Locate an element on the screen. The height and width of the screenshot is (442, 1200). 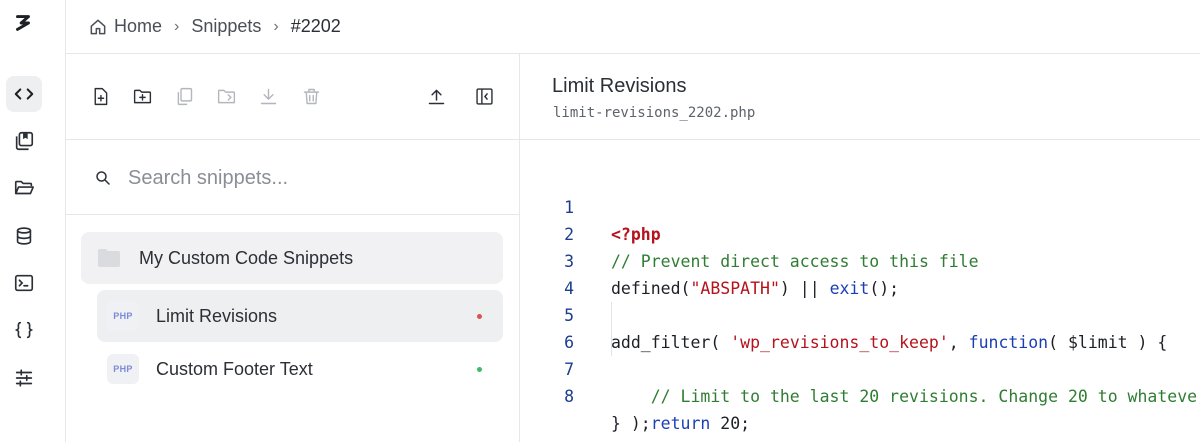
breadcrumb-current: #2202 is located at coordinates (315, 26).